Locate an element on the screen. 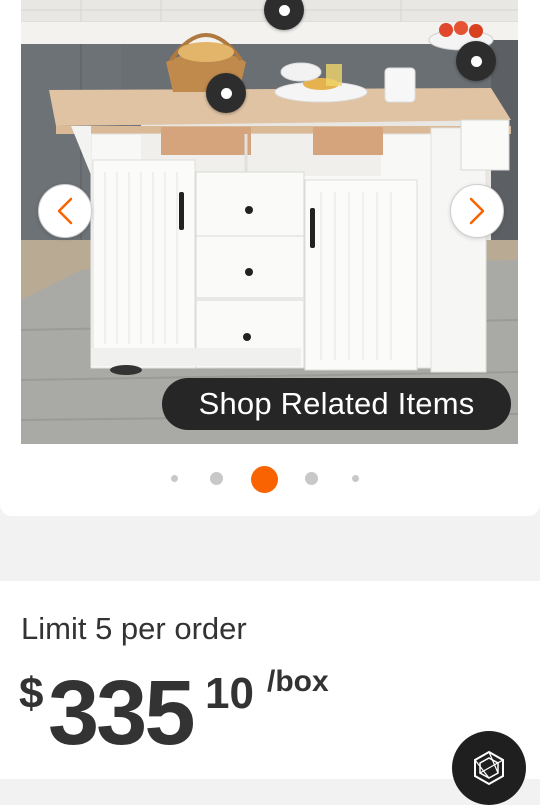 Image resolution: width=540 pixels, height=805 pixels. image-pager is located at coordinates (270, 479).